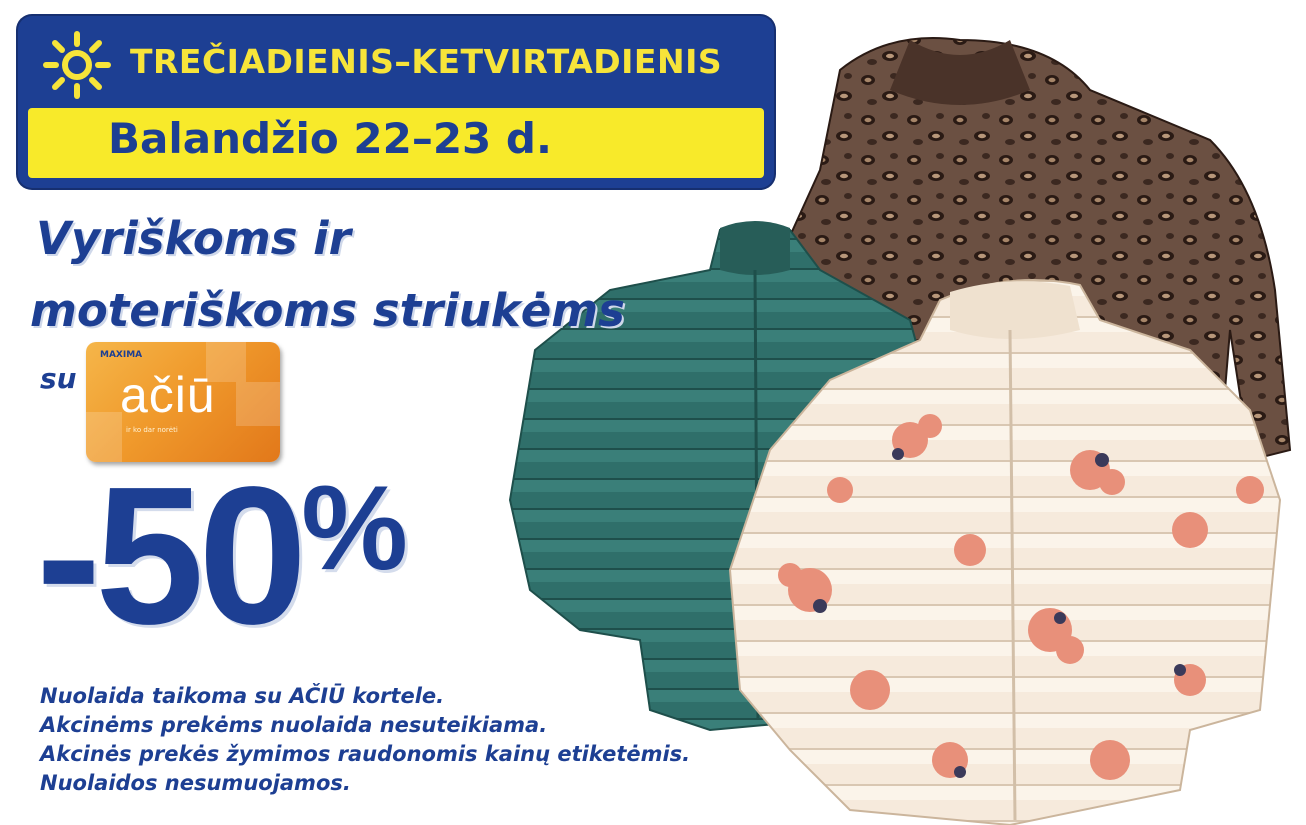  What do you see at coordinates (330, 138) in the screenshot?
I see `date-label: Balandžio 22–23 d.` at bounding box center [330, 138].